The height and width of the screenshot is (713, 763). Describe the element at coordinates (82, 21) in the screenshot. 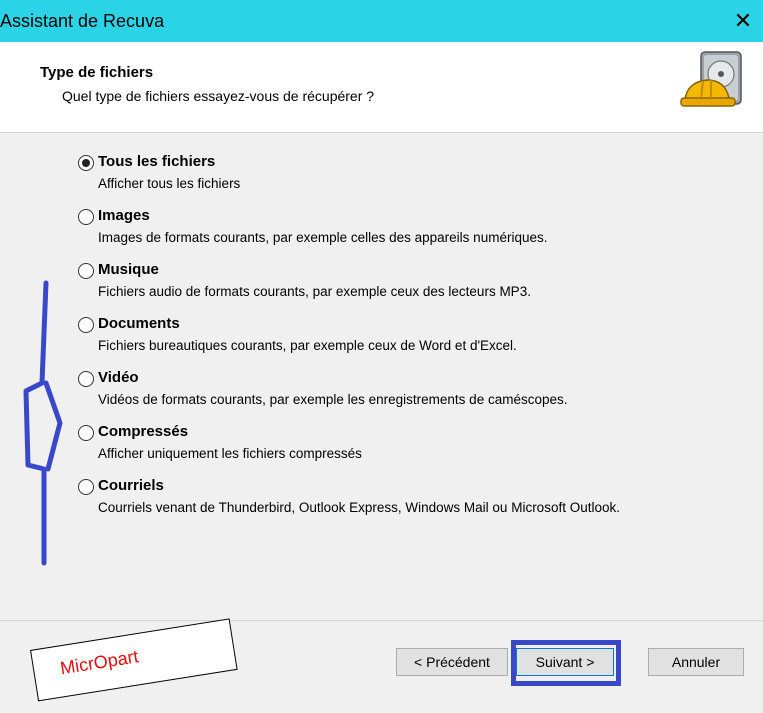

I see `window-title: Assistant de Recuva` at that location.